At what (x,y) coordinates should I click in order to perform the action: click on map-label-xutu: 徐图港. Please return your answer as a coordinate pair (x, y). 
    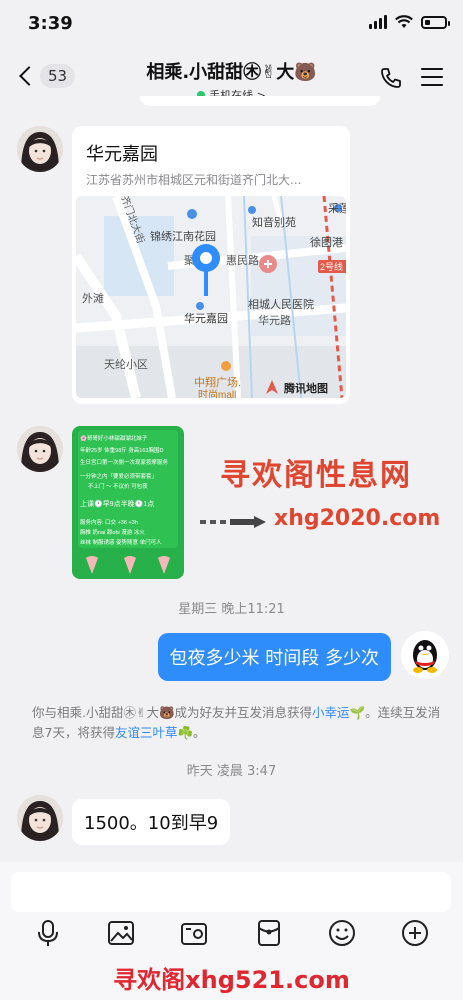
    Looking at the image, I should click on (326, 242).